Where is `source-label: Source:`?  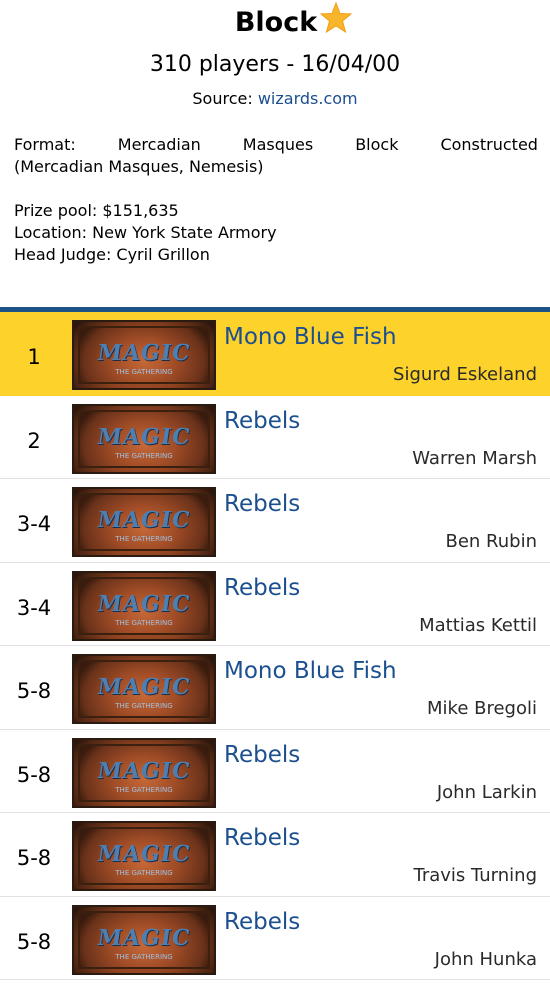 source-label: Source: is located at coordinates (222, 98).